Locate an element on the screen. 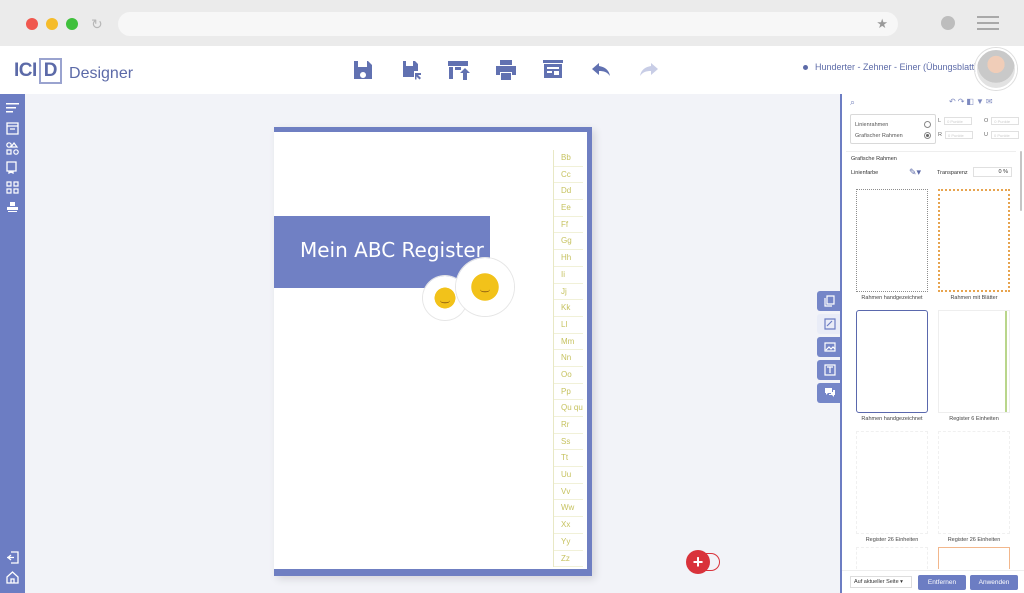 This screenshot has height=593, width=1024. register-letter: Uu is located at coordinates (568, 475).